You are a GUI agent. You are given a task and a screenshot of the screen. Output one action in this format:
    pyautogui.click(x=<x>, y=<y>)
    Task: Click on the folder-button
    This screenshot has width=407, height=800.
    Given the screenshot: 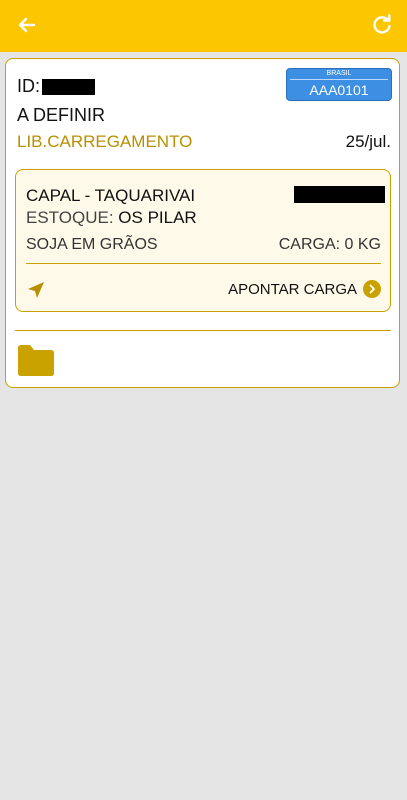 What is the action you would take?
    pyautogui.click(x=36, y=360)
    